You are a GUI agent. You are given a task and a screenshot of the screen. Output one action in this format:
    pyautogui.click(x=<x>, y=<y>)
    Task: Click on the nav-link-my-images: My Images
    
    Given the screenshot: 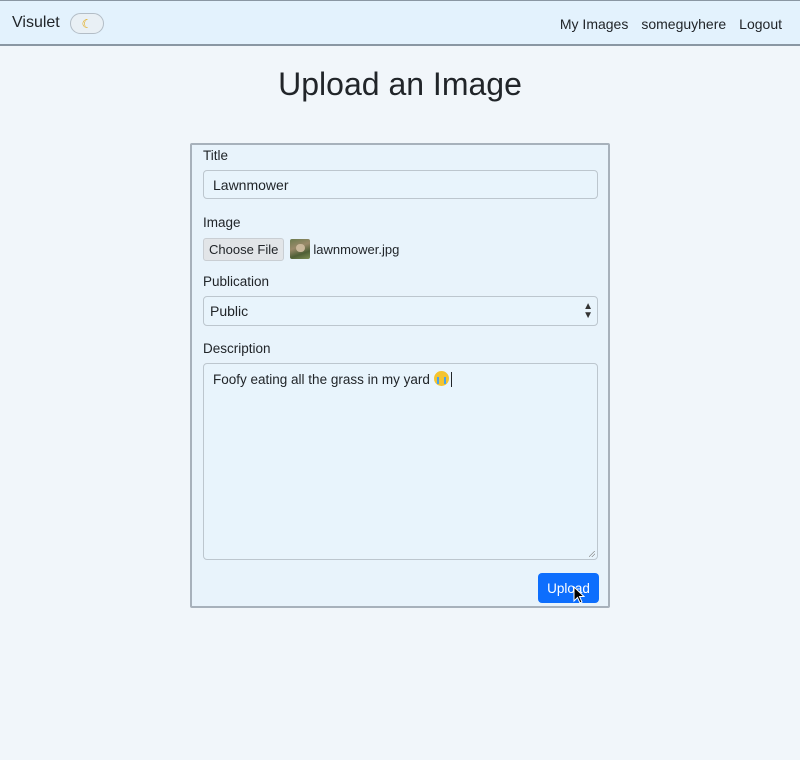 What is the action you would take?
    pyautogui.click(x=594, y=24)
    